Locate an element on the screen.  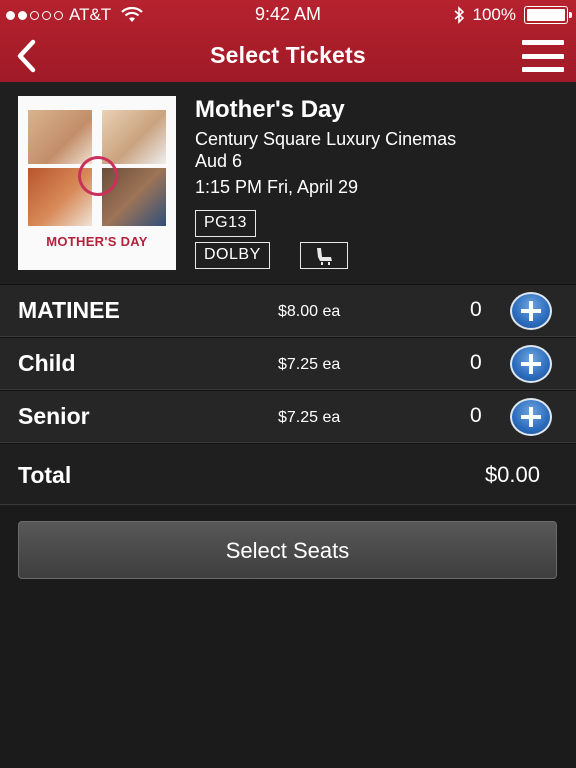
ticket-row-senior: Senior $7.25 ea 0 is located at coordinates (288, 416).